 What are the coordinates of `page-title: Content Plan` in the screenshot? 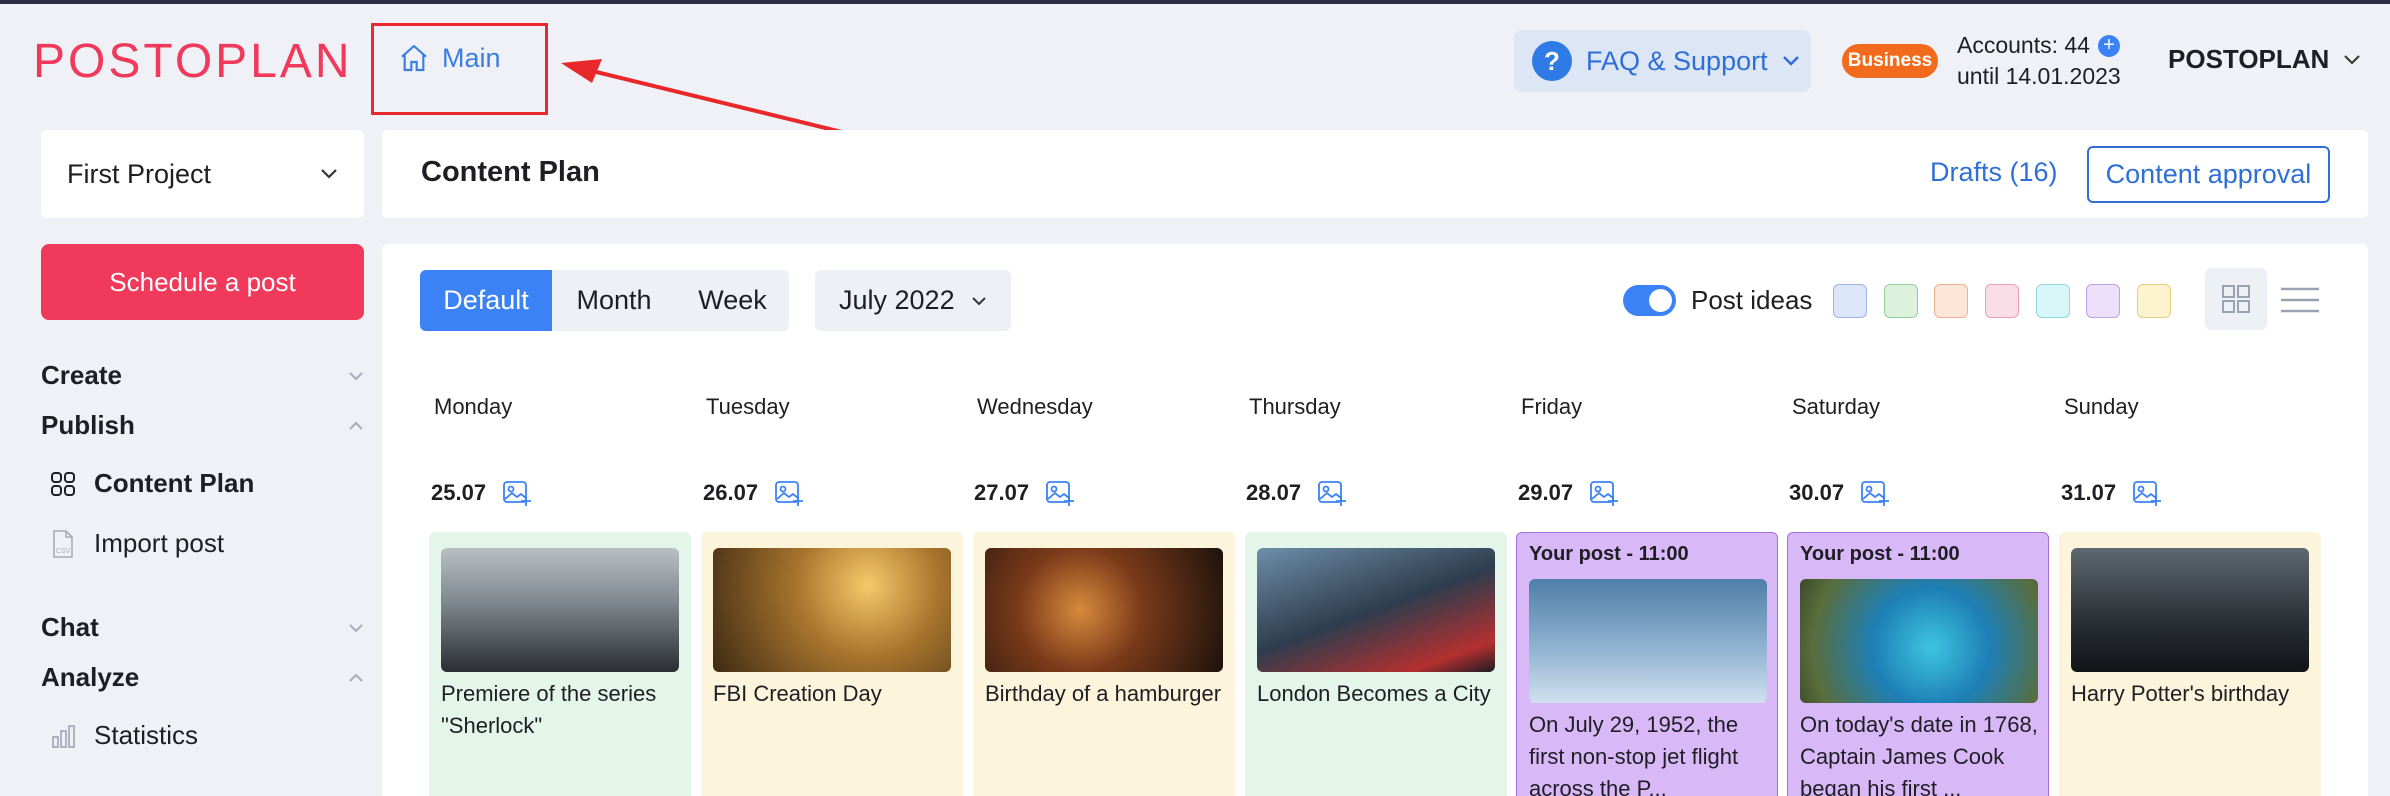 It's located at (510, 172).